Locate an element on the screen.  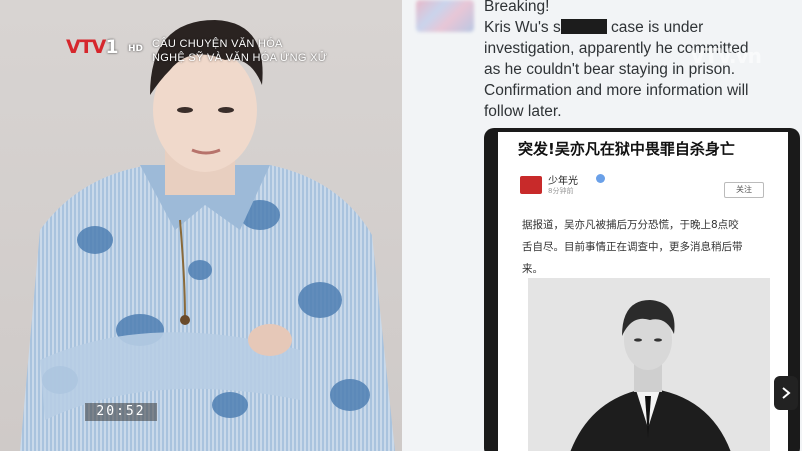
source-logo-icon is located at coordinates (531, 185).